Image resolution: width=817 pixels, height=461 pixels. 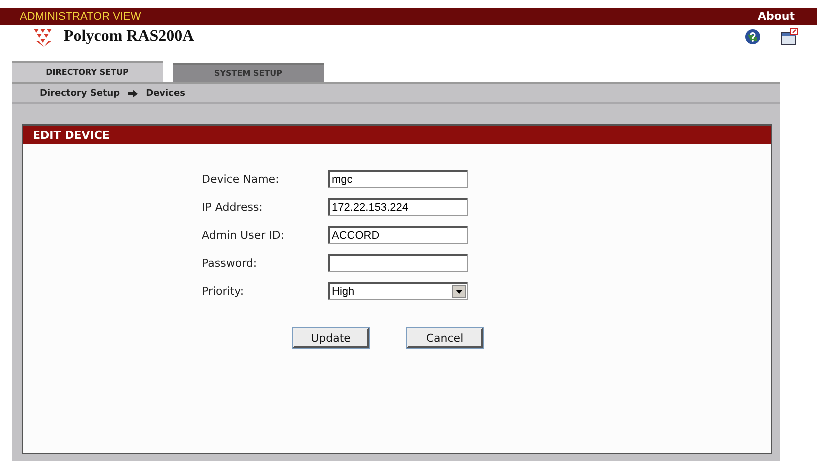 What do you see at coordinates (398, 291) in the screenshot?
I see `priority-dropdown: High` at bounding box center [398, 291].